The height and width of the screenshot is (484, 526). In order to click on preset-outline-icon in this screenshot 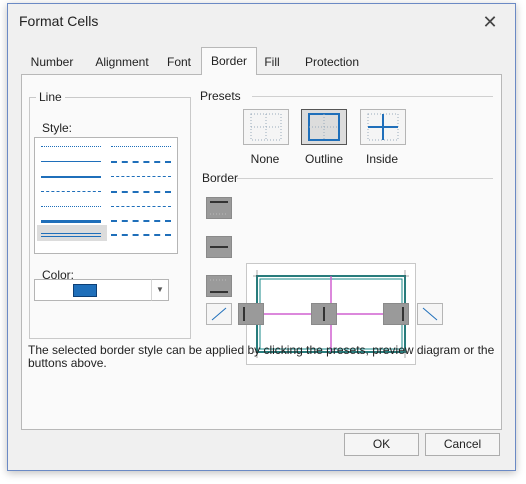, I will do `click(324, 127)`.